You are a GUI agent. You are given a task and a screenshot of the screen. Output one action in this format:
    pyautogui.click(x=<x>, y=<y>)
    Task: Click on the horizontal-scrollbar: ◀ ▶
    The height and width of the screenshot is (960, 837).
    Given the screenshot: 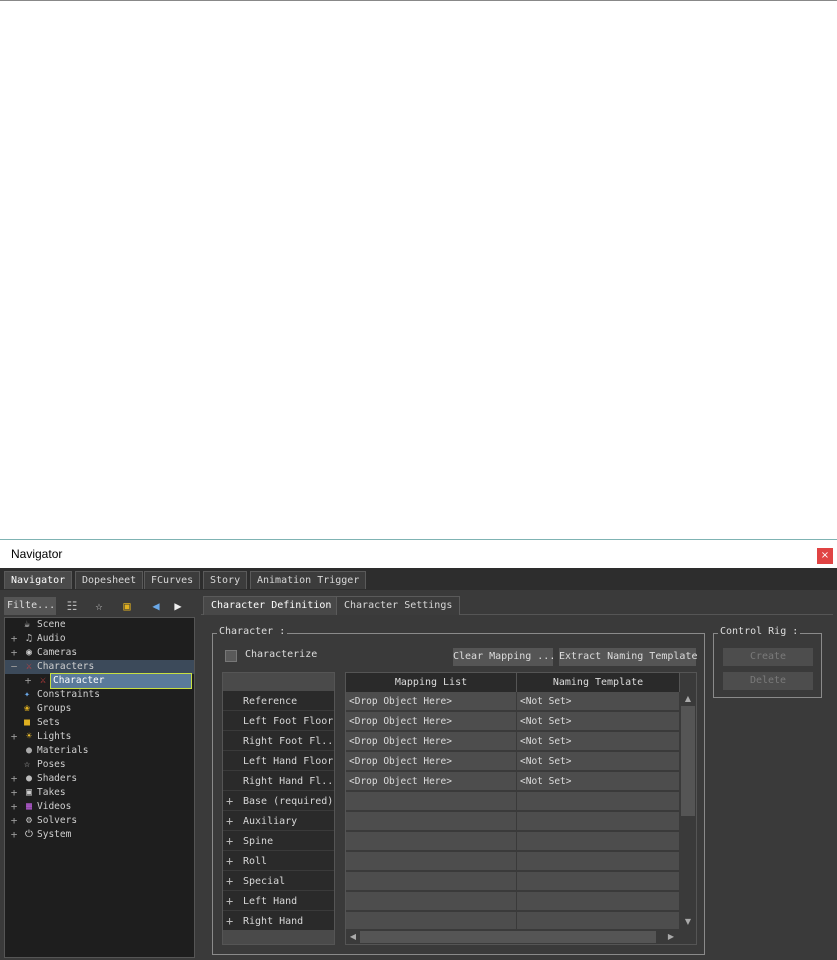 What is the action you would take?
    pyautogui.click(x=513, y=937)
    